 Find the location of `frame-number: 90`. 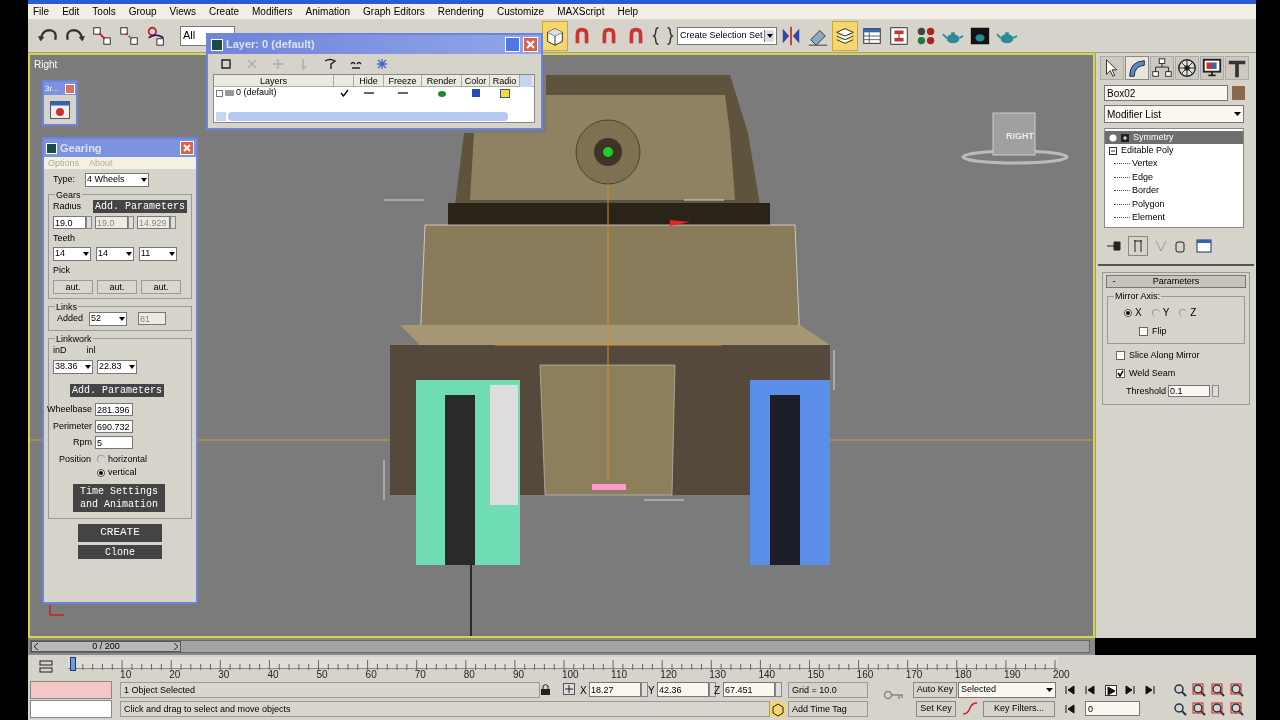

frame-number: 90 is located at coordinates (518, 675).